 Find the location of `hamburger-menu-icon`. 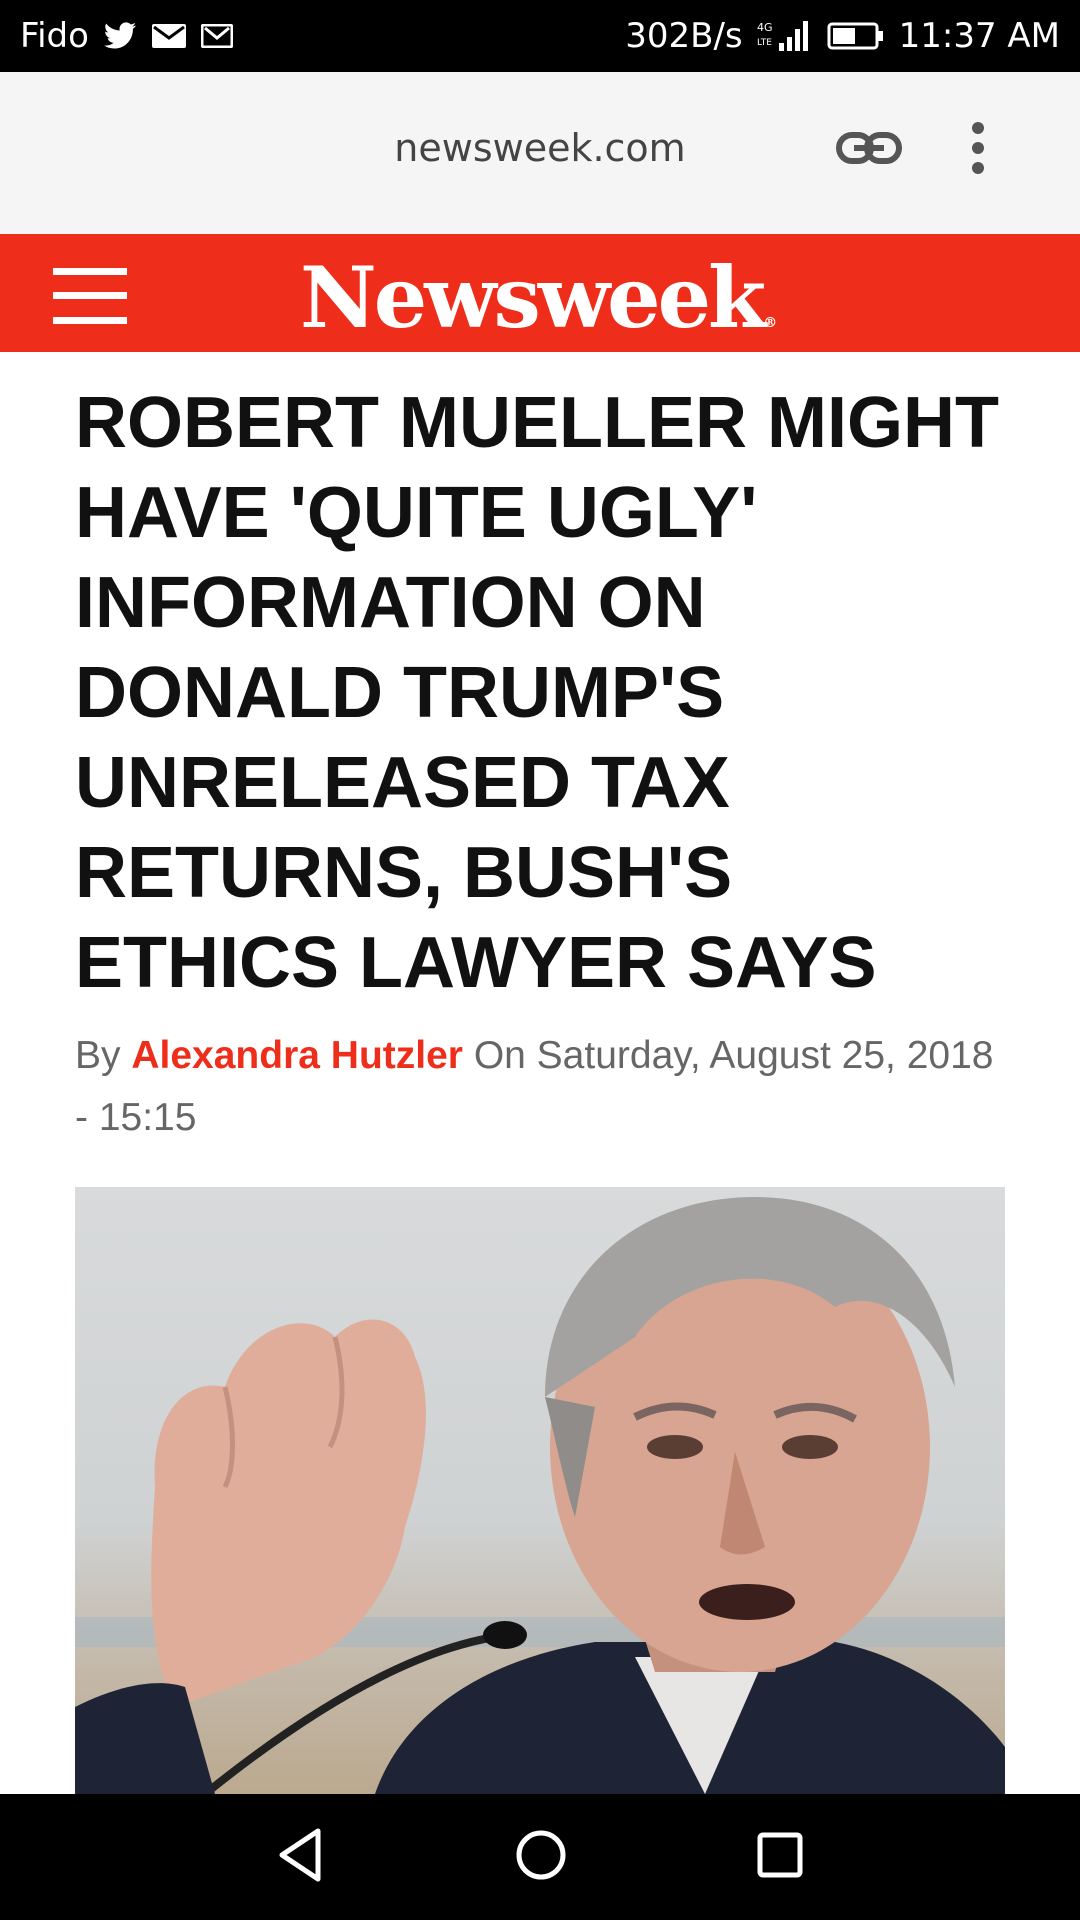

hamburger-menu-icon is located at coordinates (90, 296).